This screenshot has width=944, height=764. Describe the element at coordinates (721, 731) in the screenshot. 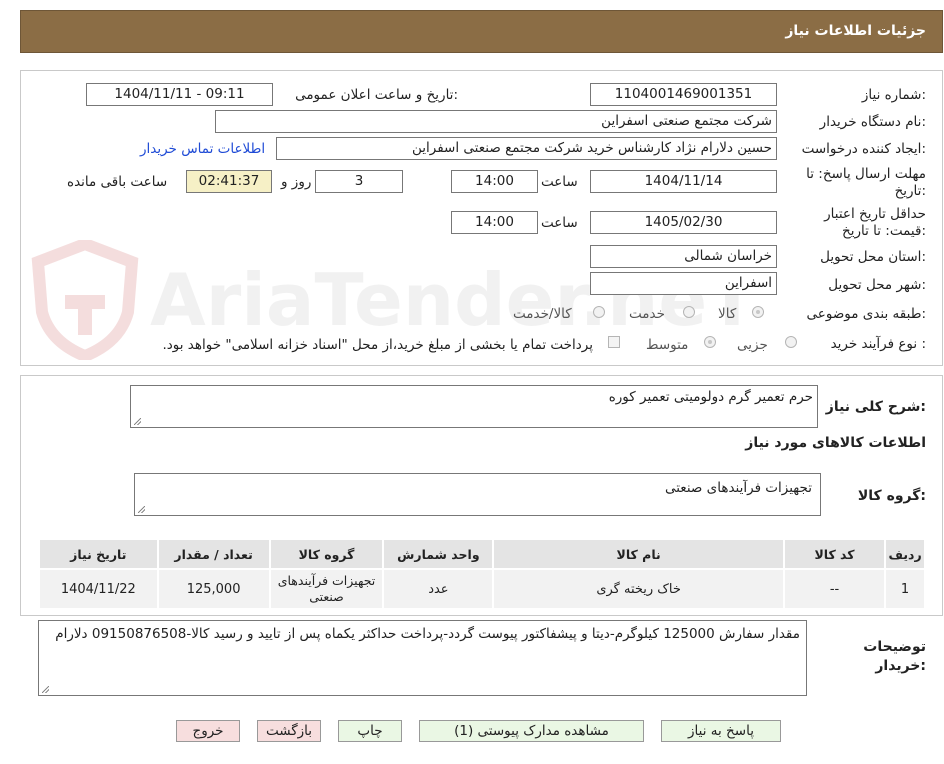

I see `reply-button: پاسخ به نیاز` at that location.